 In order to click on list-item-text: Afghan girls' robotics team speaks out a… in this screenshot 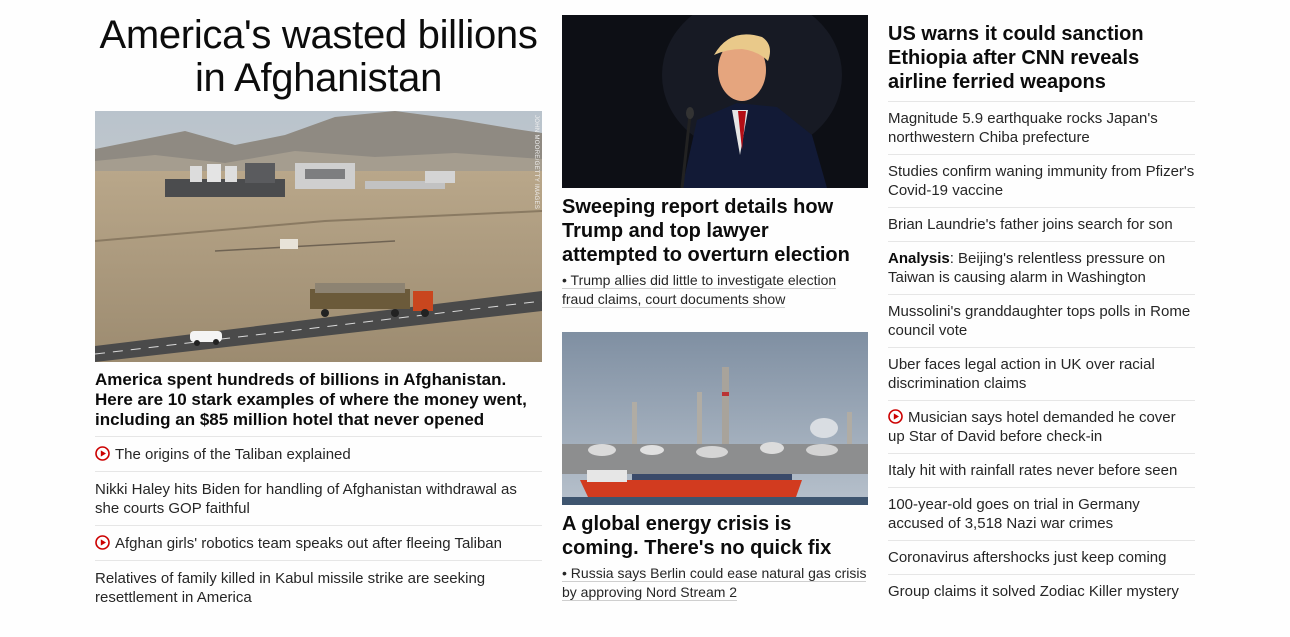, I will do `click(308, 543)`.